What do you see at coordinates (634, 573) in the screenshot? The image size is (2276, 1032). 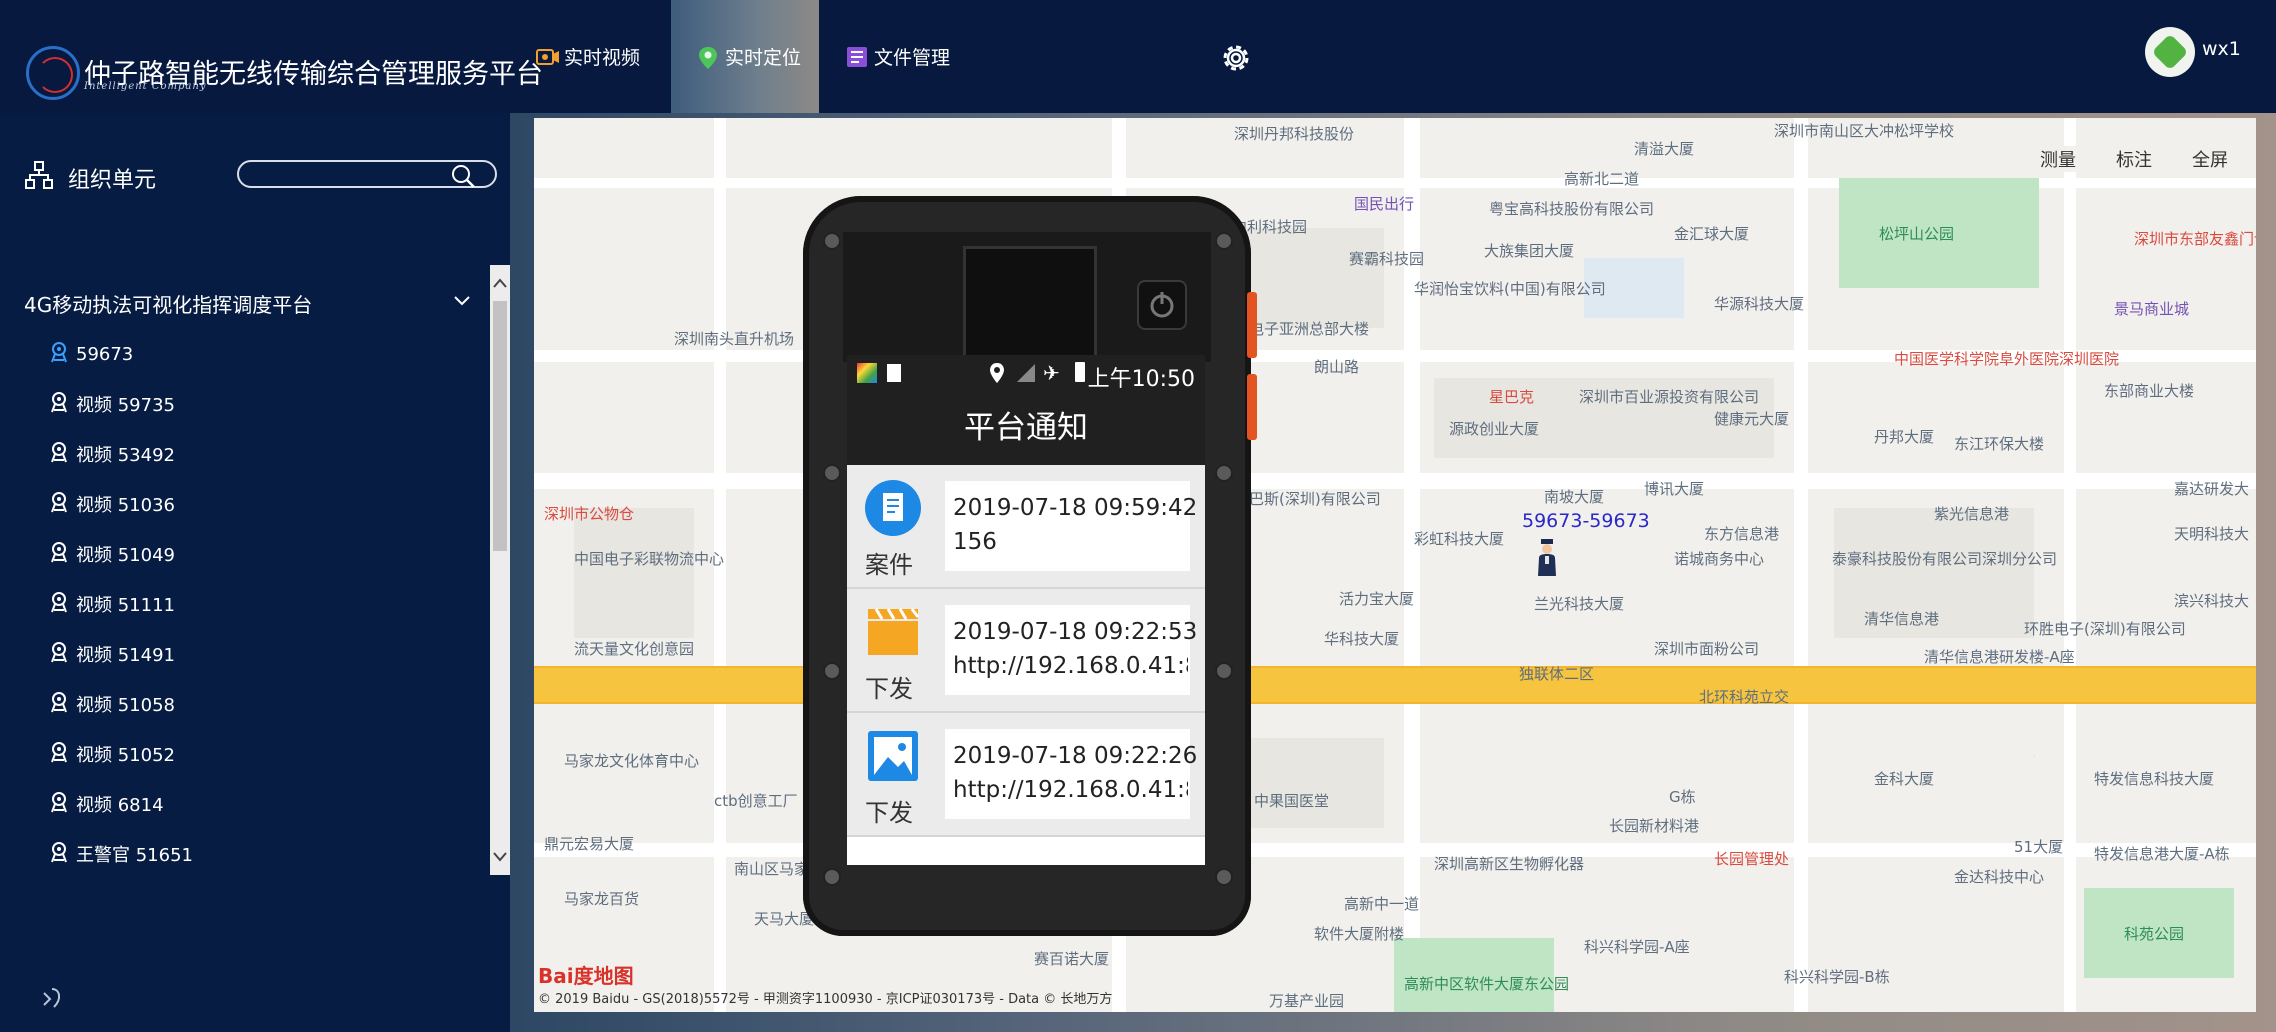 I see `map-block` at bounding box center [634, 573].